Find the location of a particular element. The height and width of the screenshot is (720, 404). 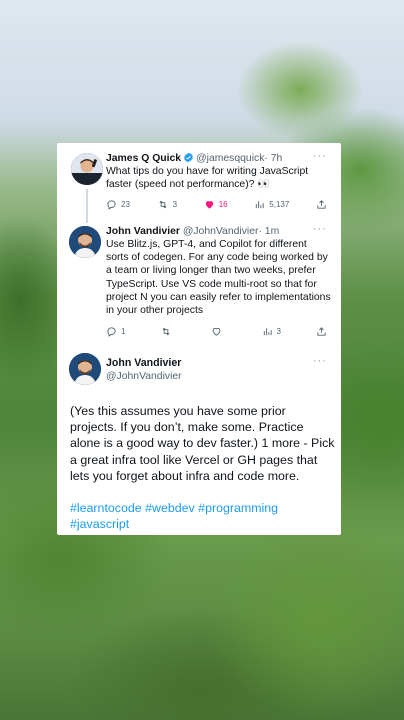

reply1-view-count: 3 is located at coordinates (278, 331).